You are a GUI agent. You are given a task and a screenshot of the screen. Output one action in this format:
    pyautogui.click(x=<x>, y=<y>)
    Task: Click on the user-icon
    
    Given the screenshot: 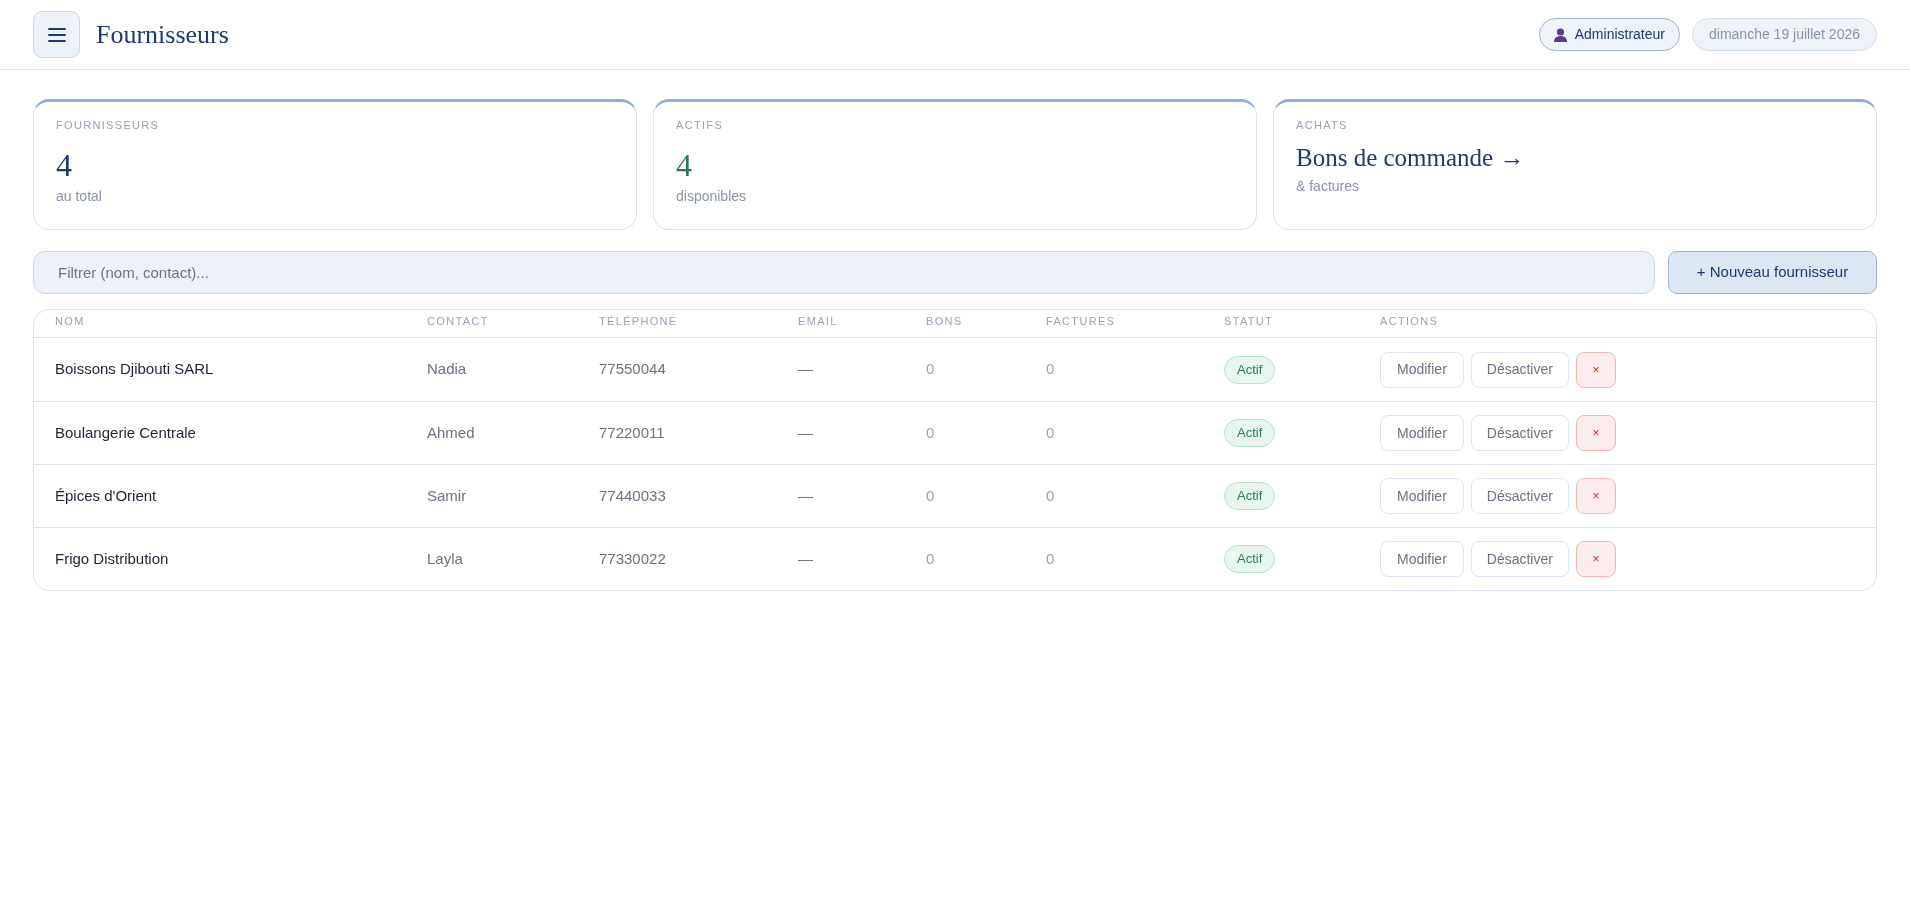 What is the action you would take?
    pyautogui.click(x=1560, y=34)
    